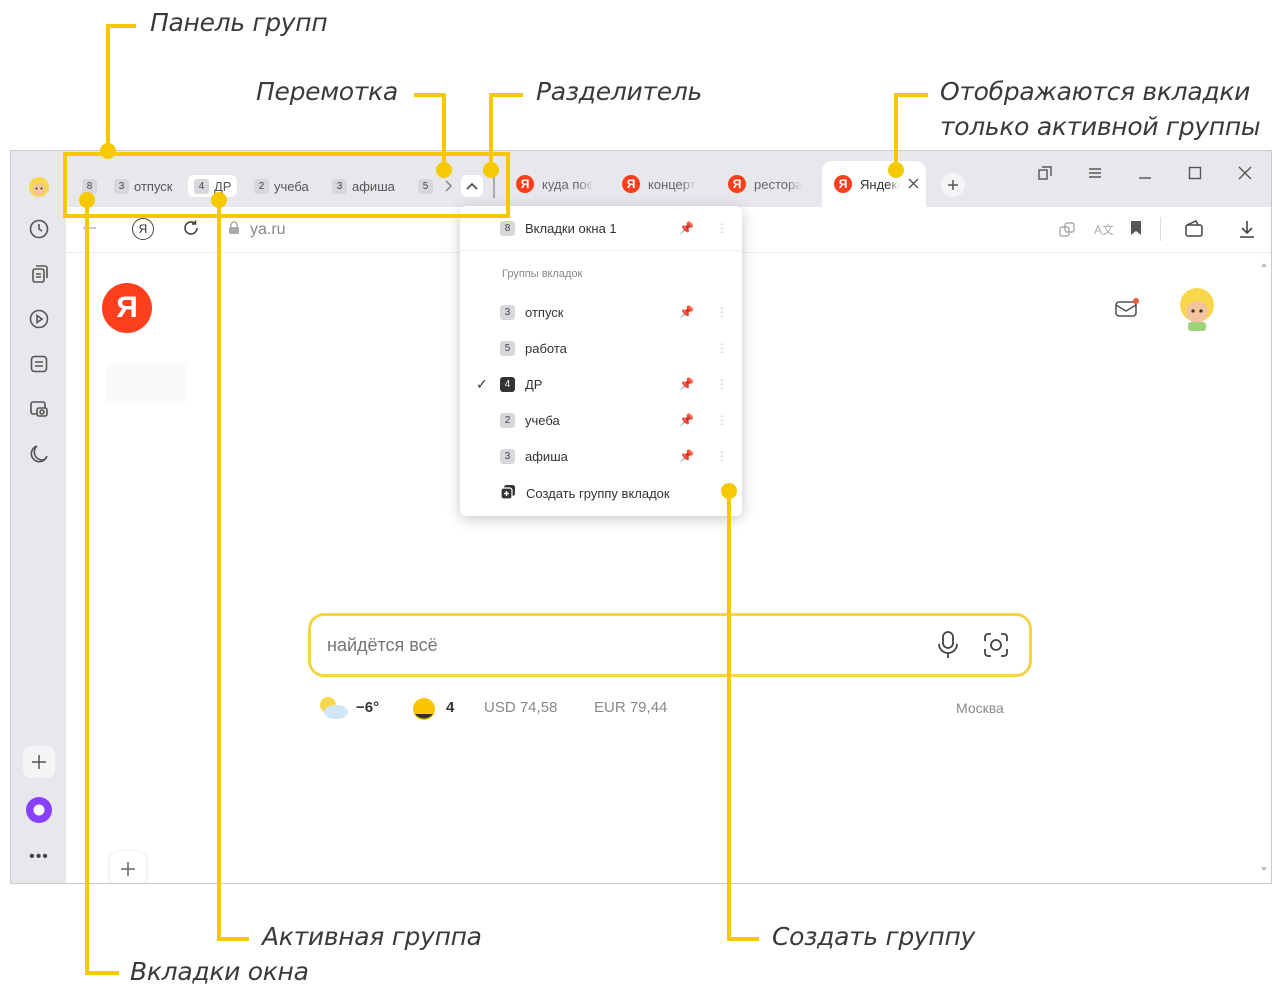 The width and height of the screenshot is (1273, 986). What do you see at coordinates (614, 420) in the screenshot?
I see `menu-group-ucheba: 2 учеба 📌 ⋮` at bounding box center [614, 420].